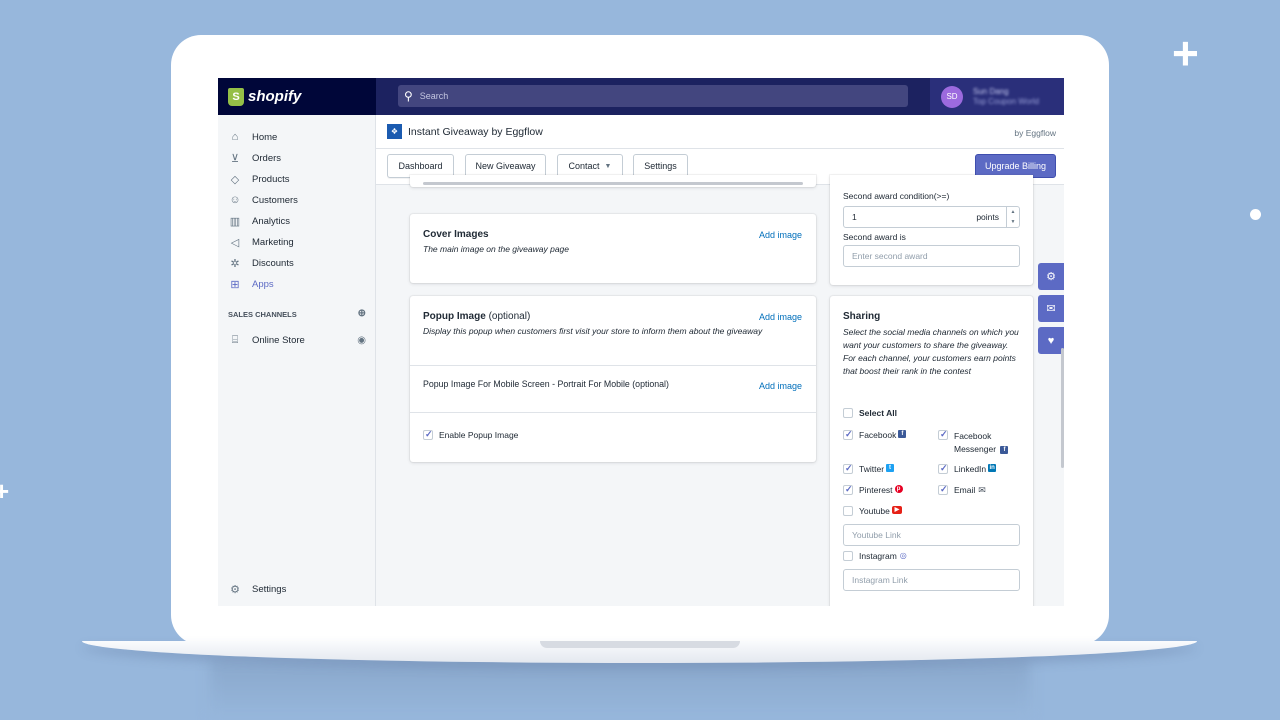  What do you see at coordinates (931, 535) in the screenshot?
I see `youtube-link-input: Youtube Link` at bounding box center [931, 535].